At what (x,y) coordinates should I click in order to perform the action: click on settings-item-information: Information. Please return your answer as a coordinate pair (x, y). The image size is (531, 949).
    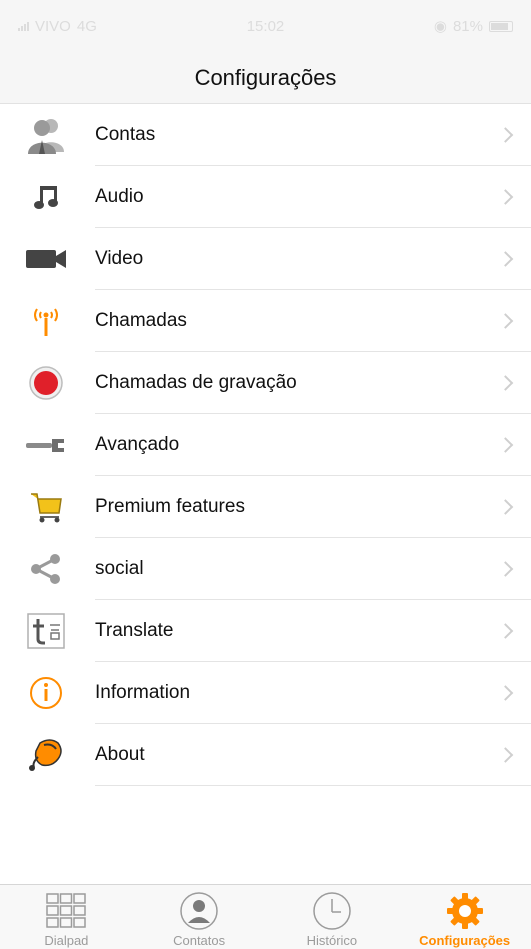
    Looking at the image, I should click on (265, 693).